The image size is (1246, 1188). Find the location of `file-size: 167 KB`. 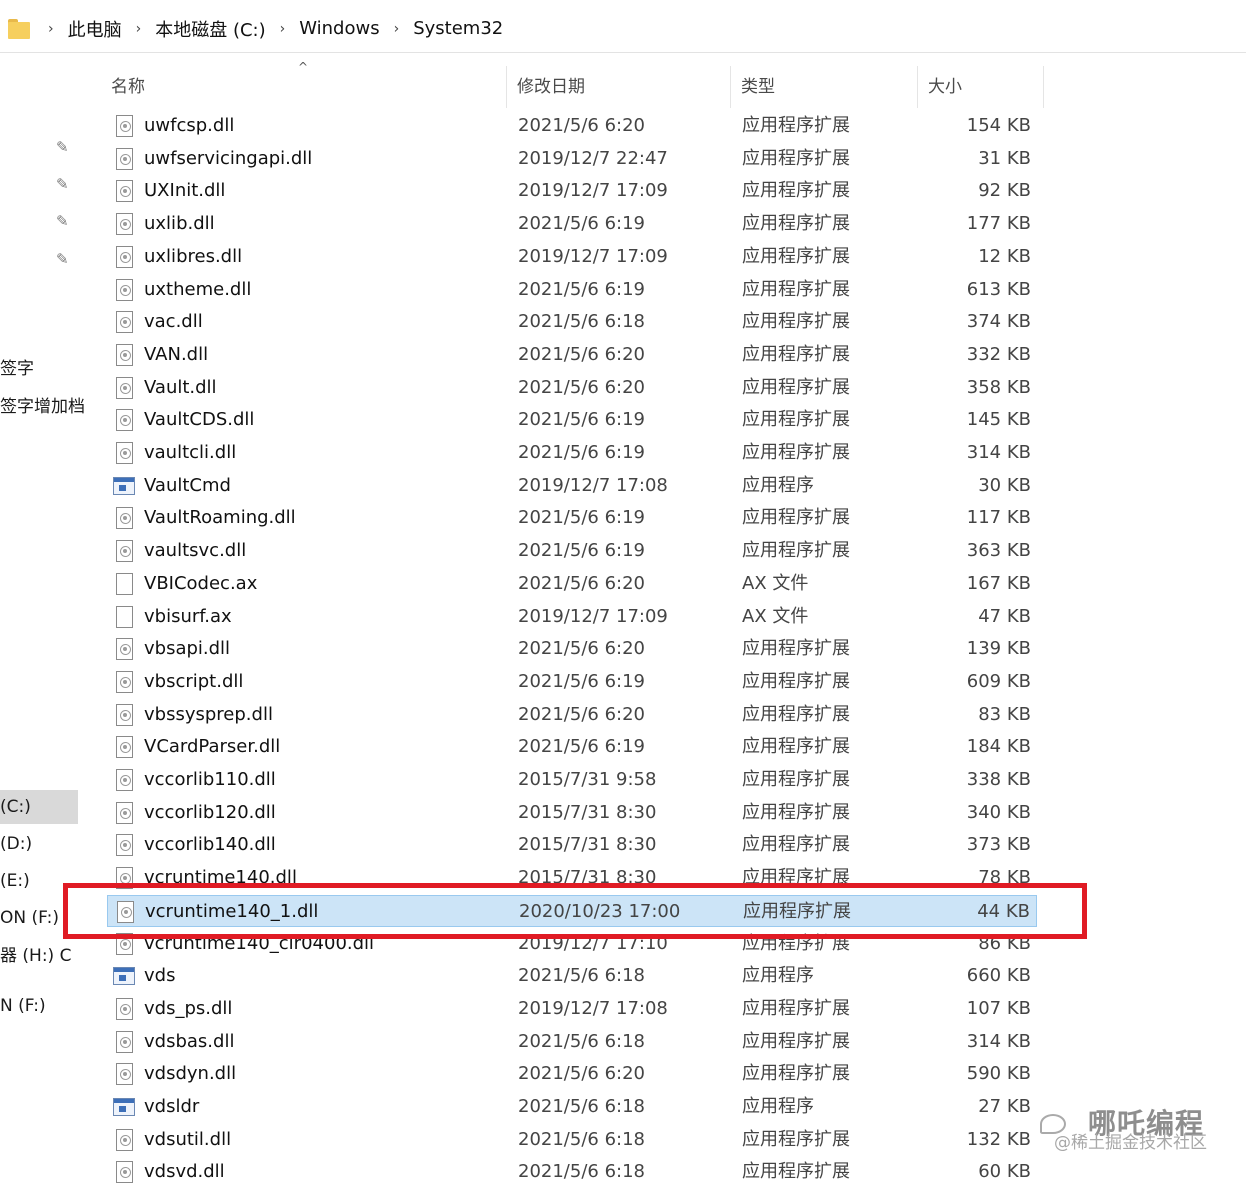

file-size: 167 KB is located at coordinates (998, 583).